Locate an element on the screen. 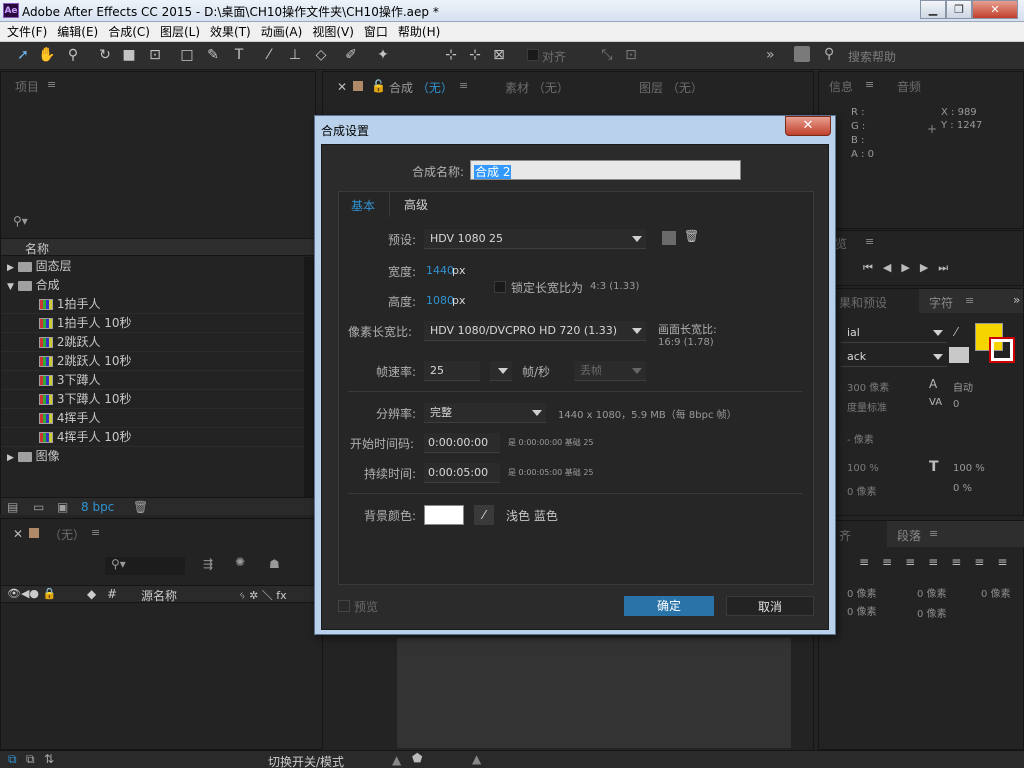 The image size is (1024, 768). tab-basic: 基本 is located at coordinates (364, 204).